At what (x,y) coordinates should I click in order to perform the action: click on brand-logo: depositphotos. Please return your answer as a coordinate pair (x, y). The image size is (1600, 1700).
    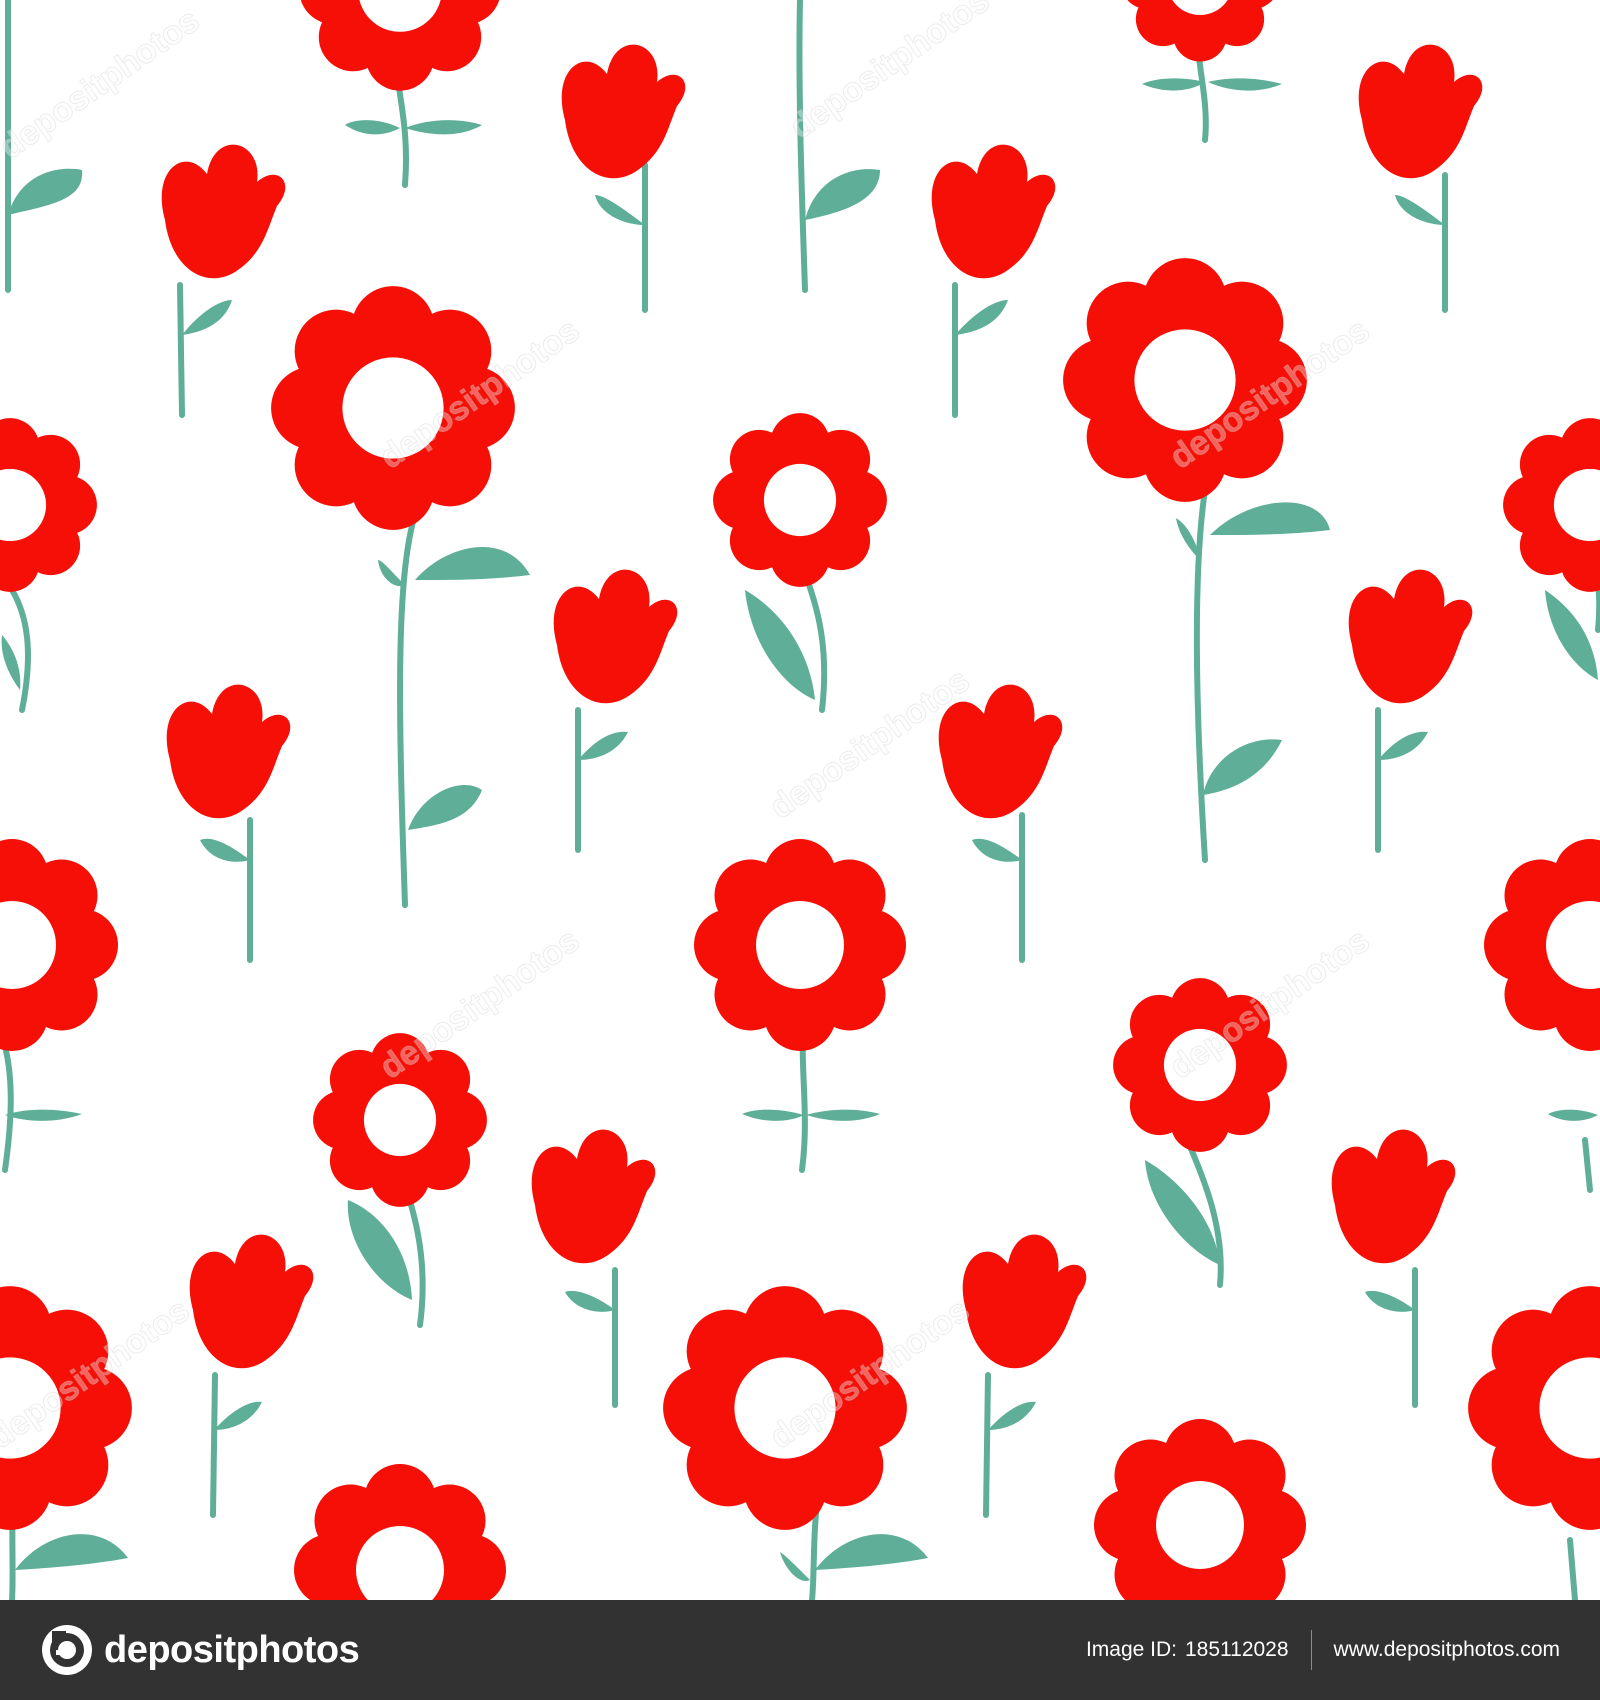
    Looking at the image, I should click on (200, 1650).